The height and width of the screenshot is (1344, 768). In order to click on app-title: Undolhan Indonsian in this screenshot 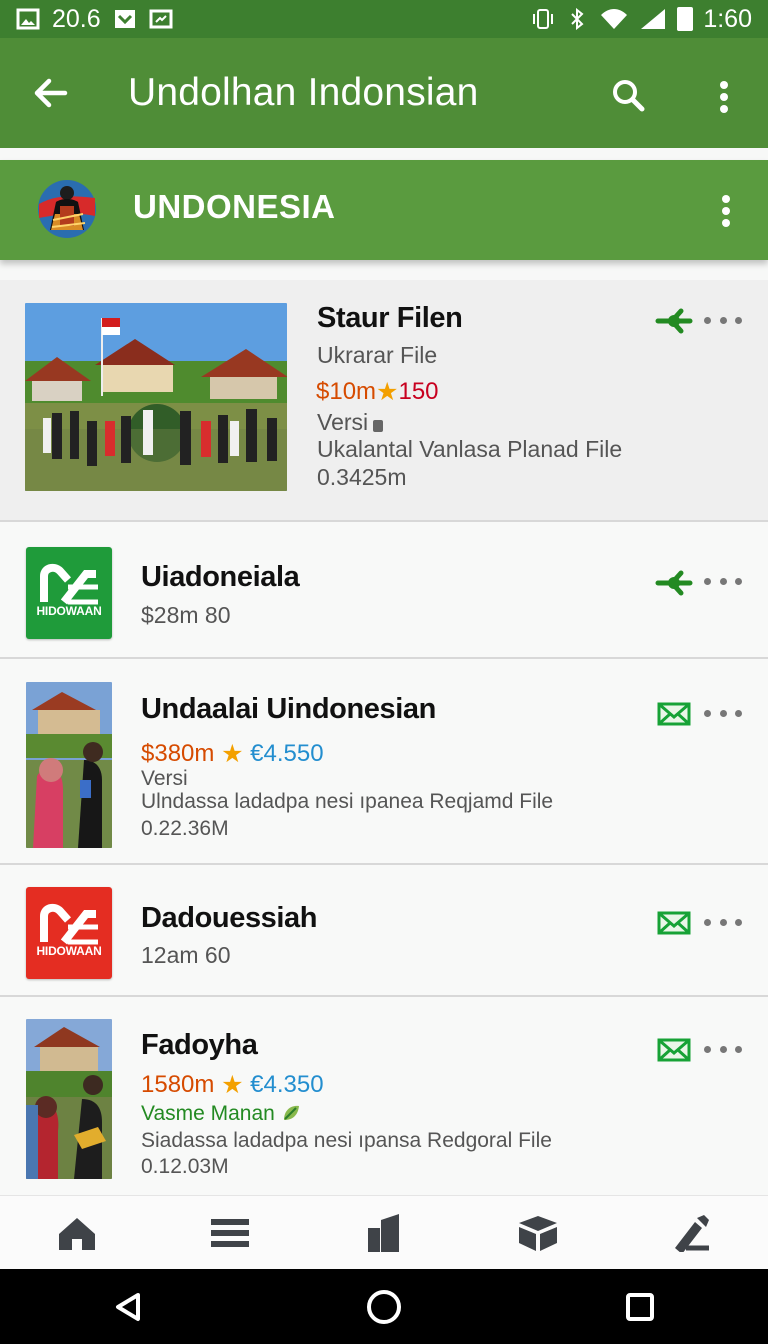, I will do `click(303, 92)`.